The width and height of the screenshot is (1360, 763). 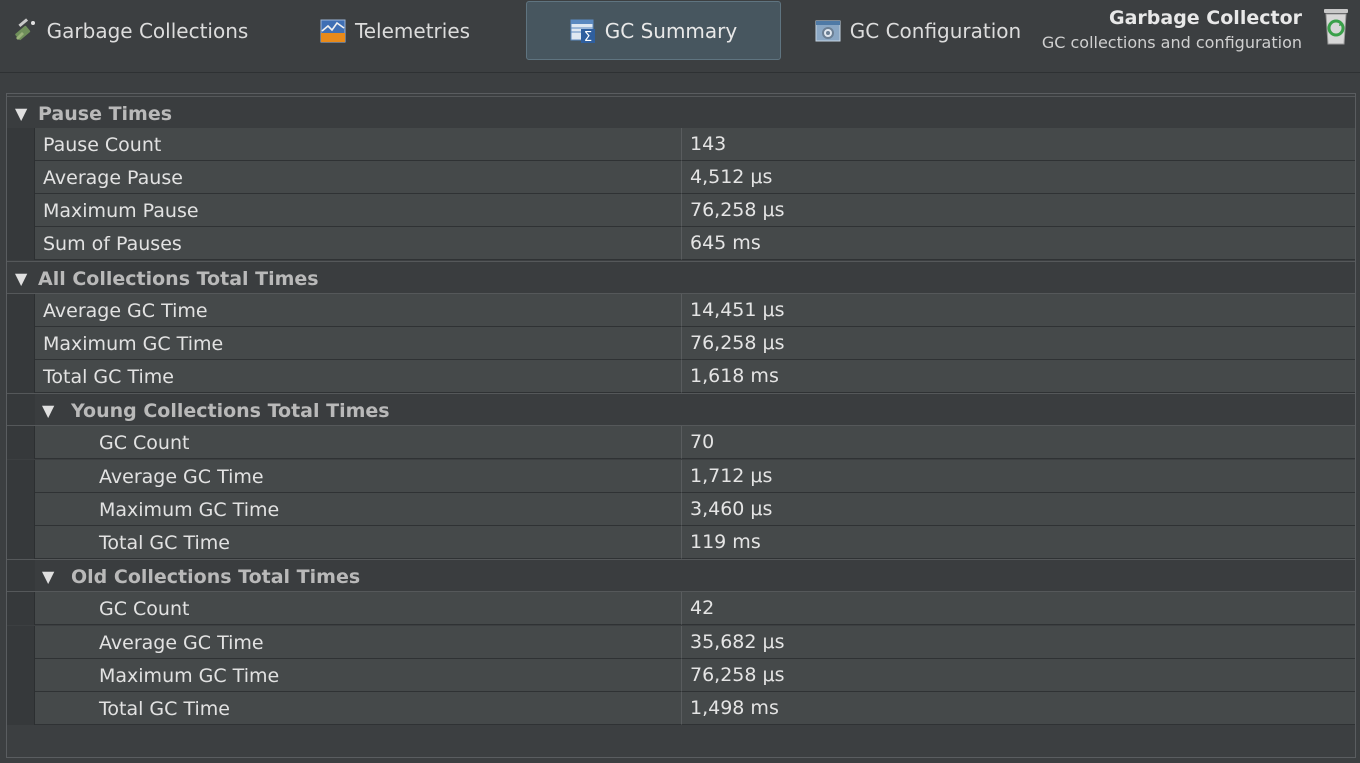 I want to click on tab-gc-configuration: GC Configuration, so click(x=918, y=30).